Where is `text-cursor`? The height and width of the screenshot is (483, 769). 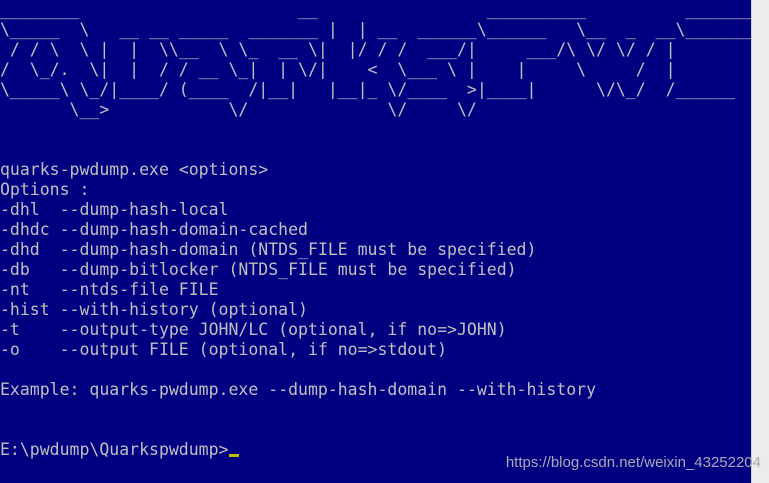
text-cursor is located at coordinates (234, 455).